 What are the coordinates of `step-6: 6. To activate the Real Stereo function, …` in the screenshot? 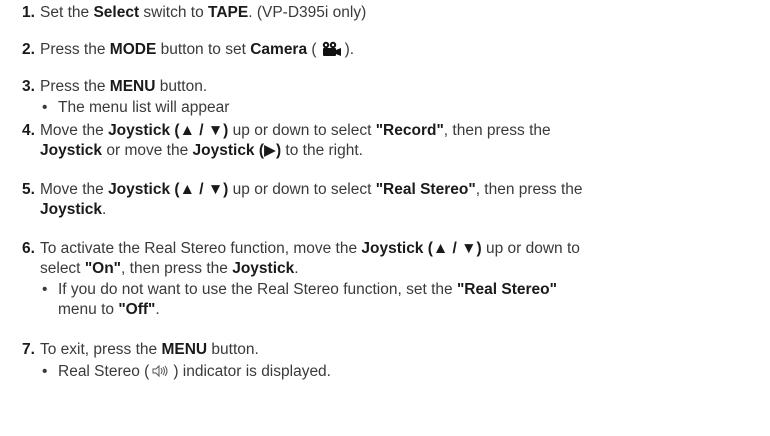 It's located at (301, 258).